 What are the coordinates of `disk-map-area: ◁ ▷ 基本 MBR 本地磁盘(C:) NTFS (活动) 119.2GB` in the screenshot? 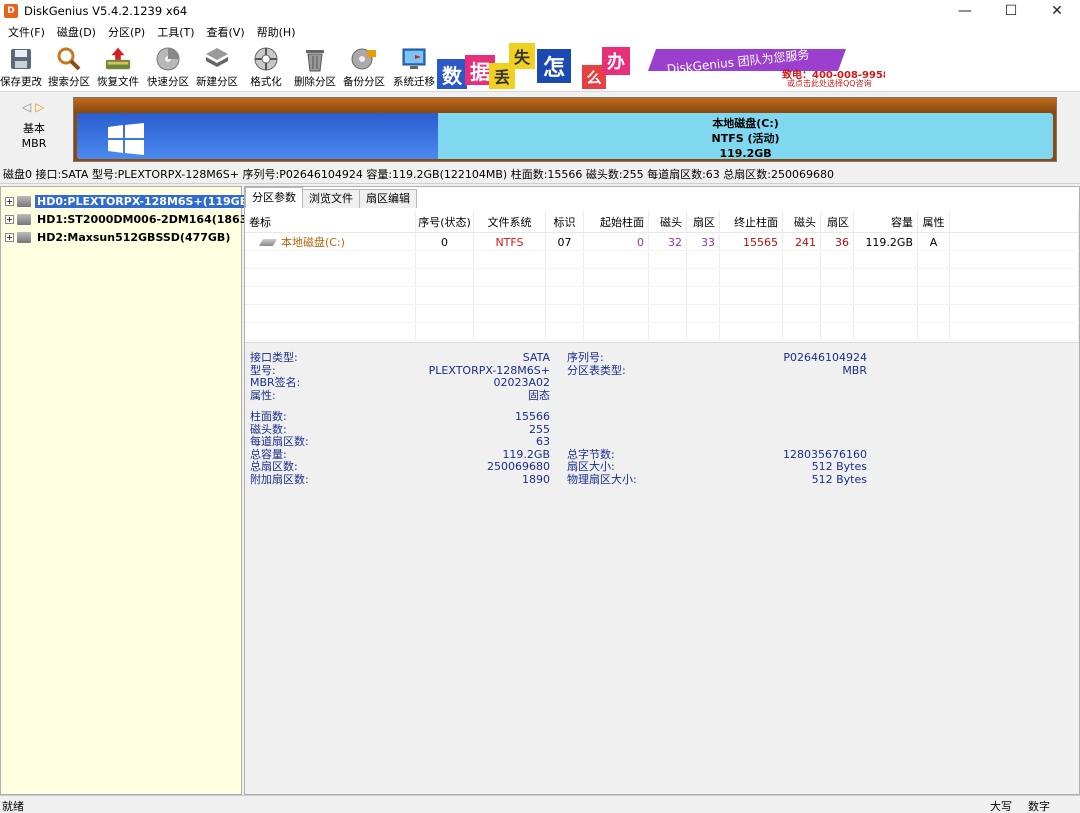 It's located at (540, 129).